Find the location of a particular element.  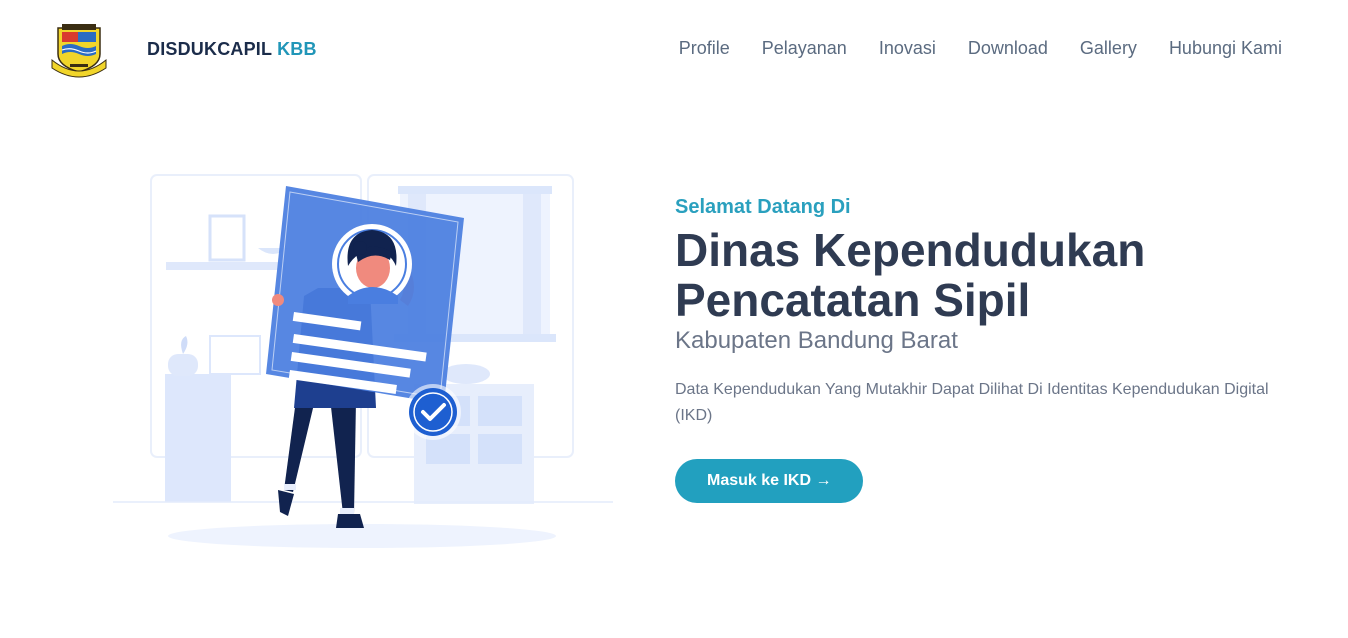

nav-gallery: Gallery is located at coordinates (1108, 48).